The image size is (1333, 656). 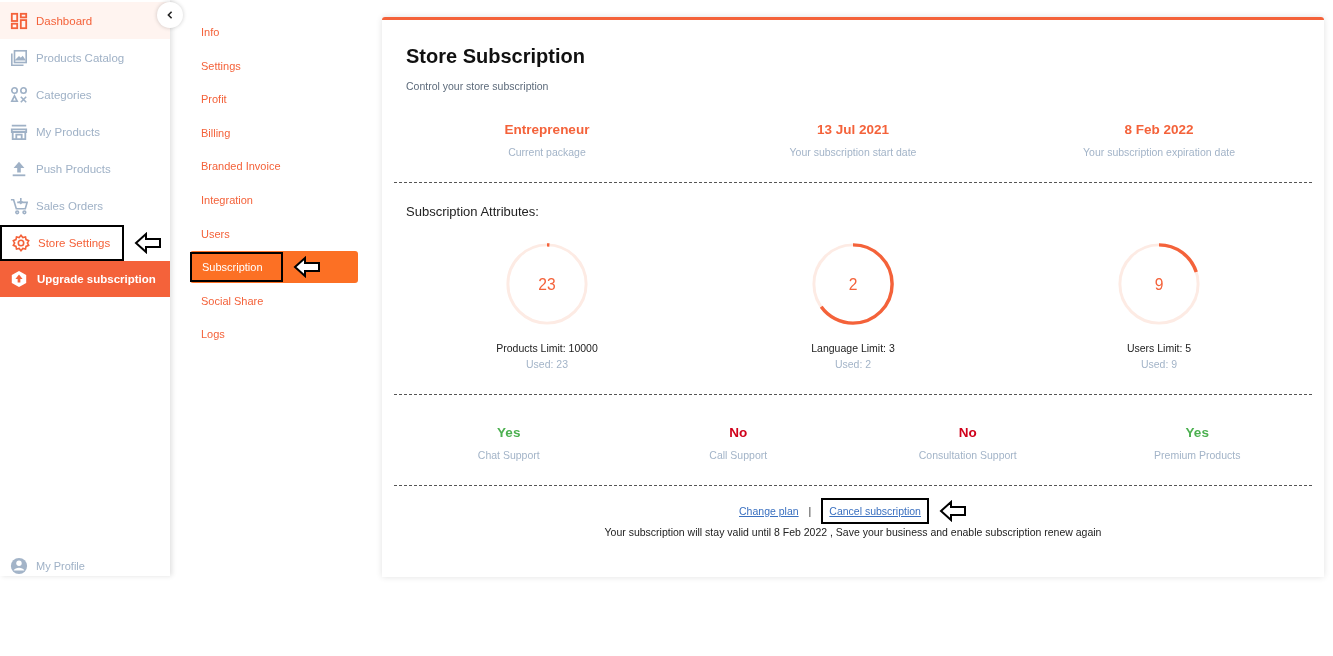 What do you see at coordinates (853, 532) in the screenshot?
I see `validity-note: Your subscription will stay valid until 8 Feb 2022 , Save your business and enable subscription renew again` at bounding box center [853, 532].